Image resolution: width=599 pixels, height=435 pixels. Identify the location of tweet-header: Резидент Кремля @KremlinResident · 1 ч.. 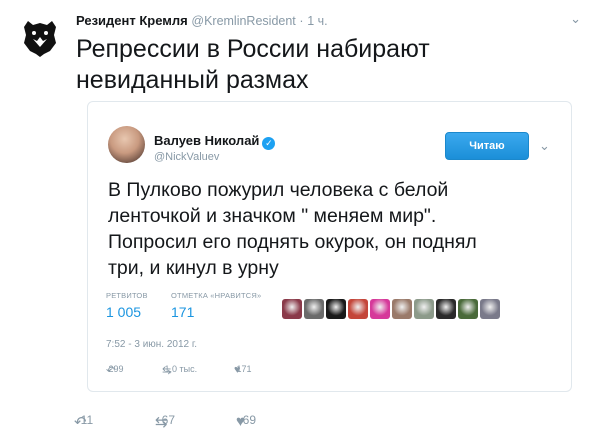
(202, 20).